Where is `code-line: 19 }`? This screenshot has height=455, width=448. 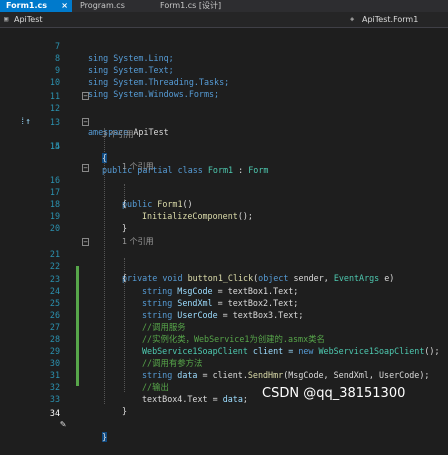
code-line: 19 } is located at coordinates (224, 215).